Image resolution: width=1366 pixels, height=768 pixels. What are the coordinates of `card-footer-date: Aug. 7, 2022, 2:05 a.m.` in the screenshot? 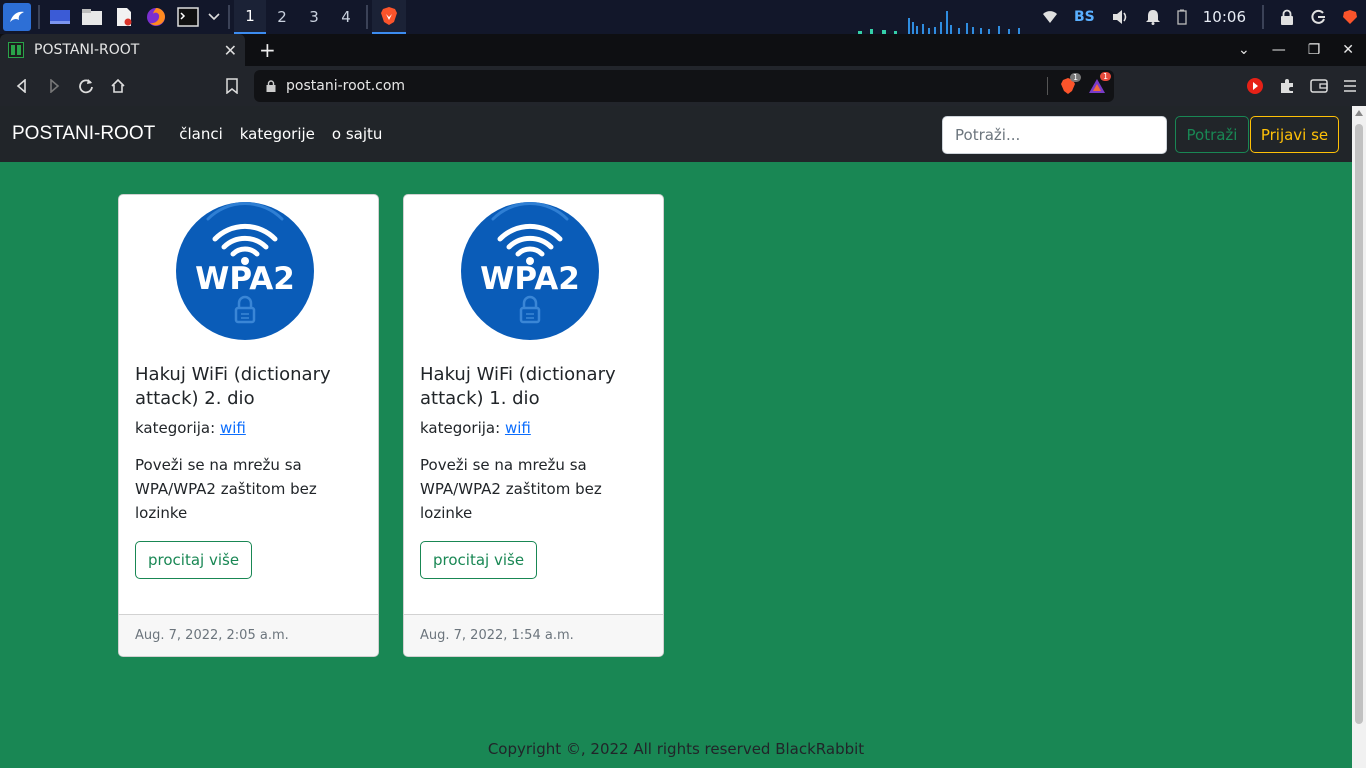 It's located at (248, 635).